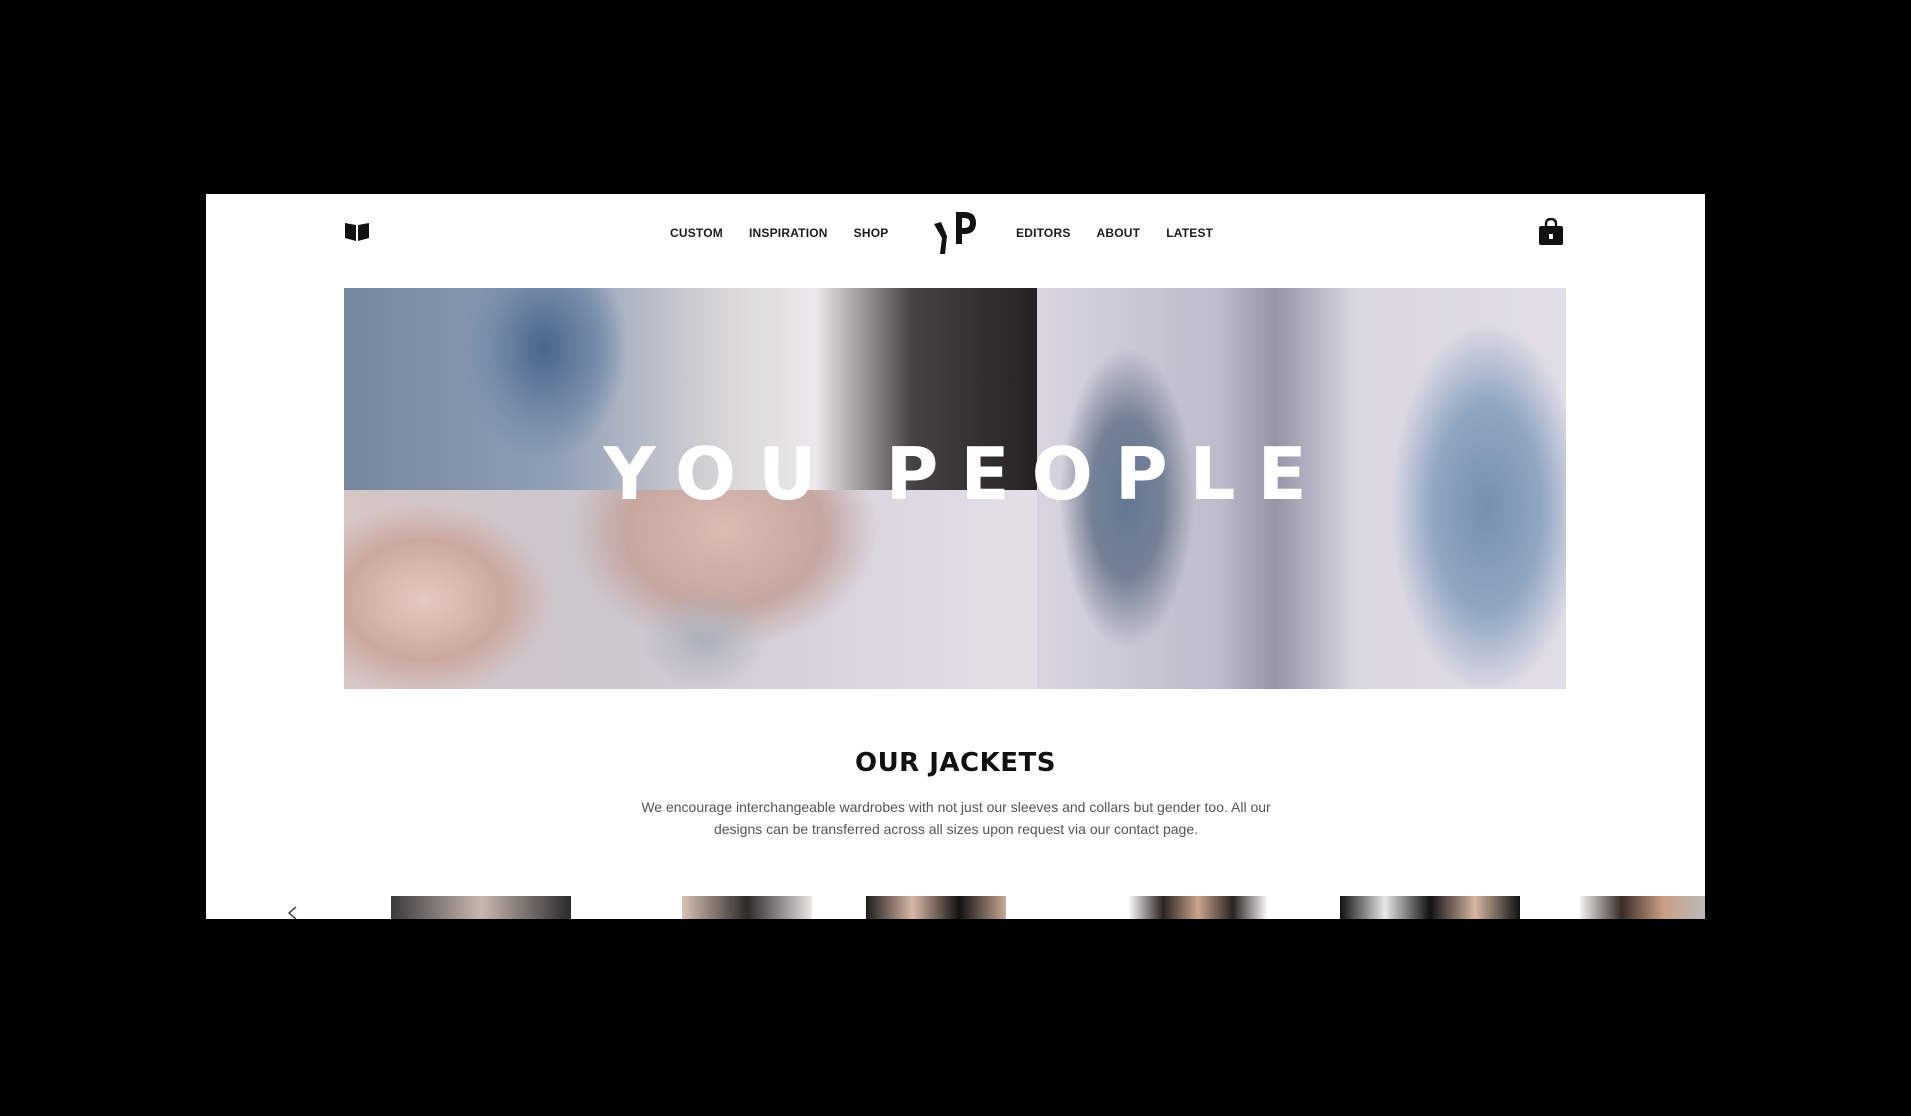  What do you see at coordinates (871, 233) in the screenshot?
I see `nav-shop: SHOP` at bounding box center [871, 233].